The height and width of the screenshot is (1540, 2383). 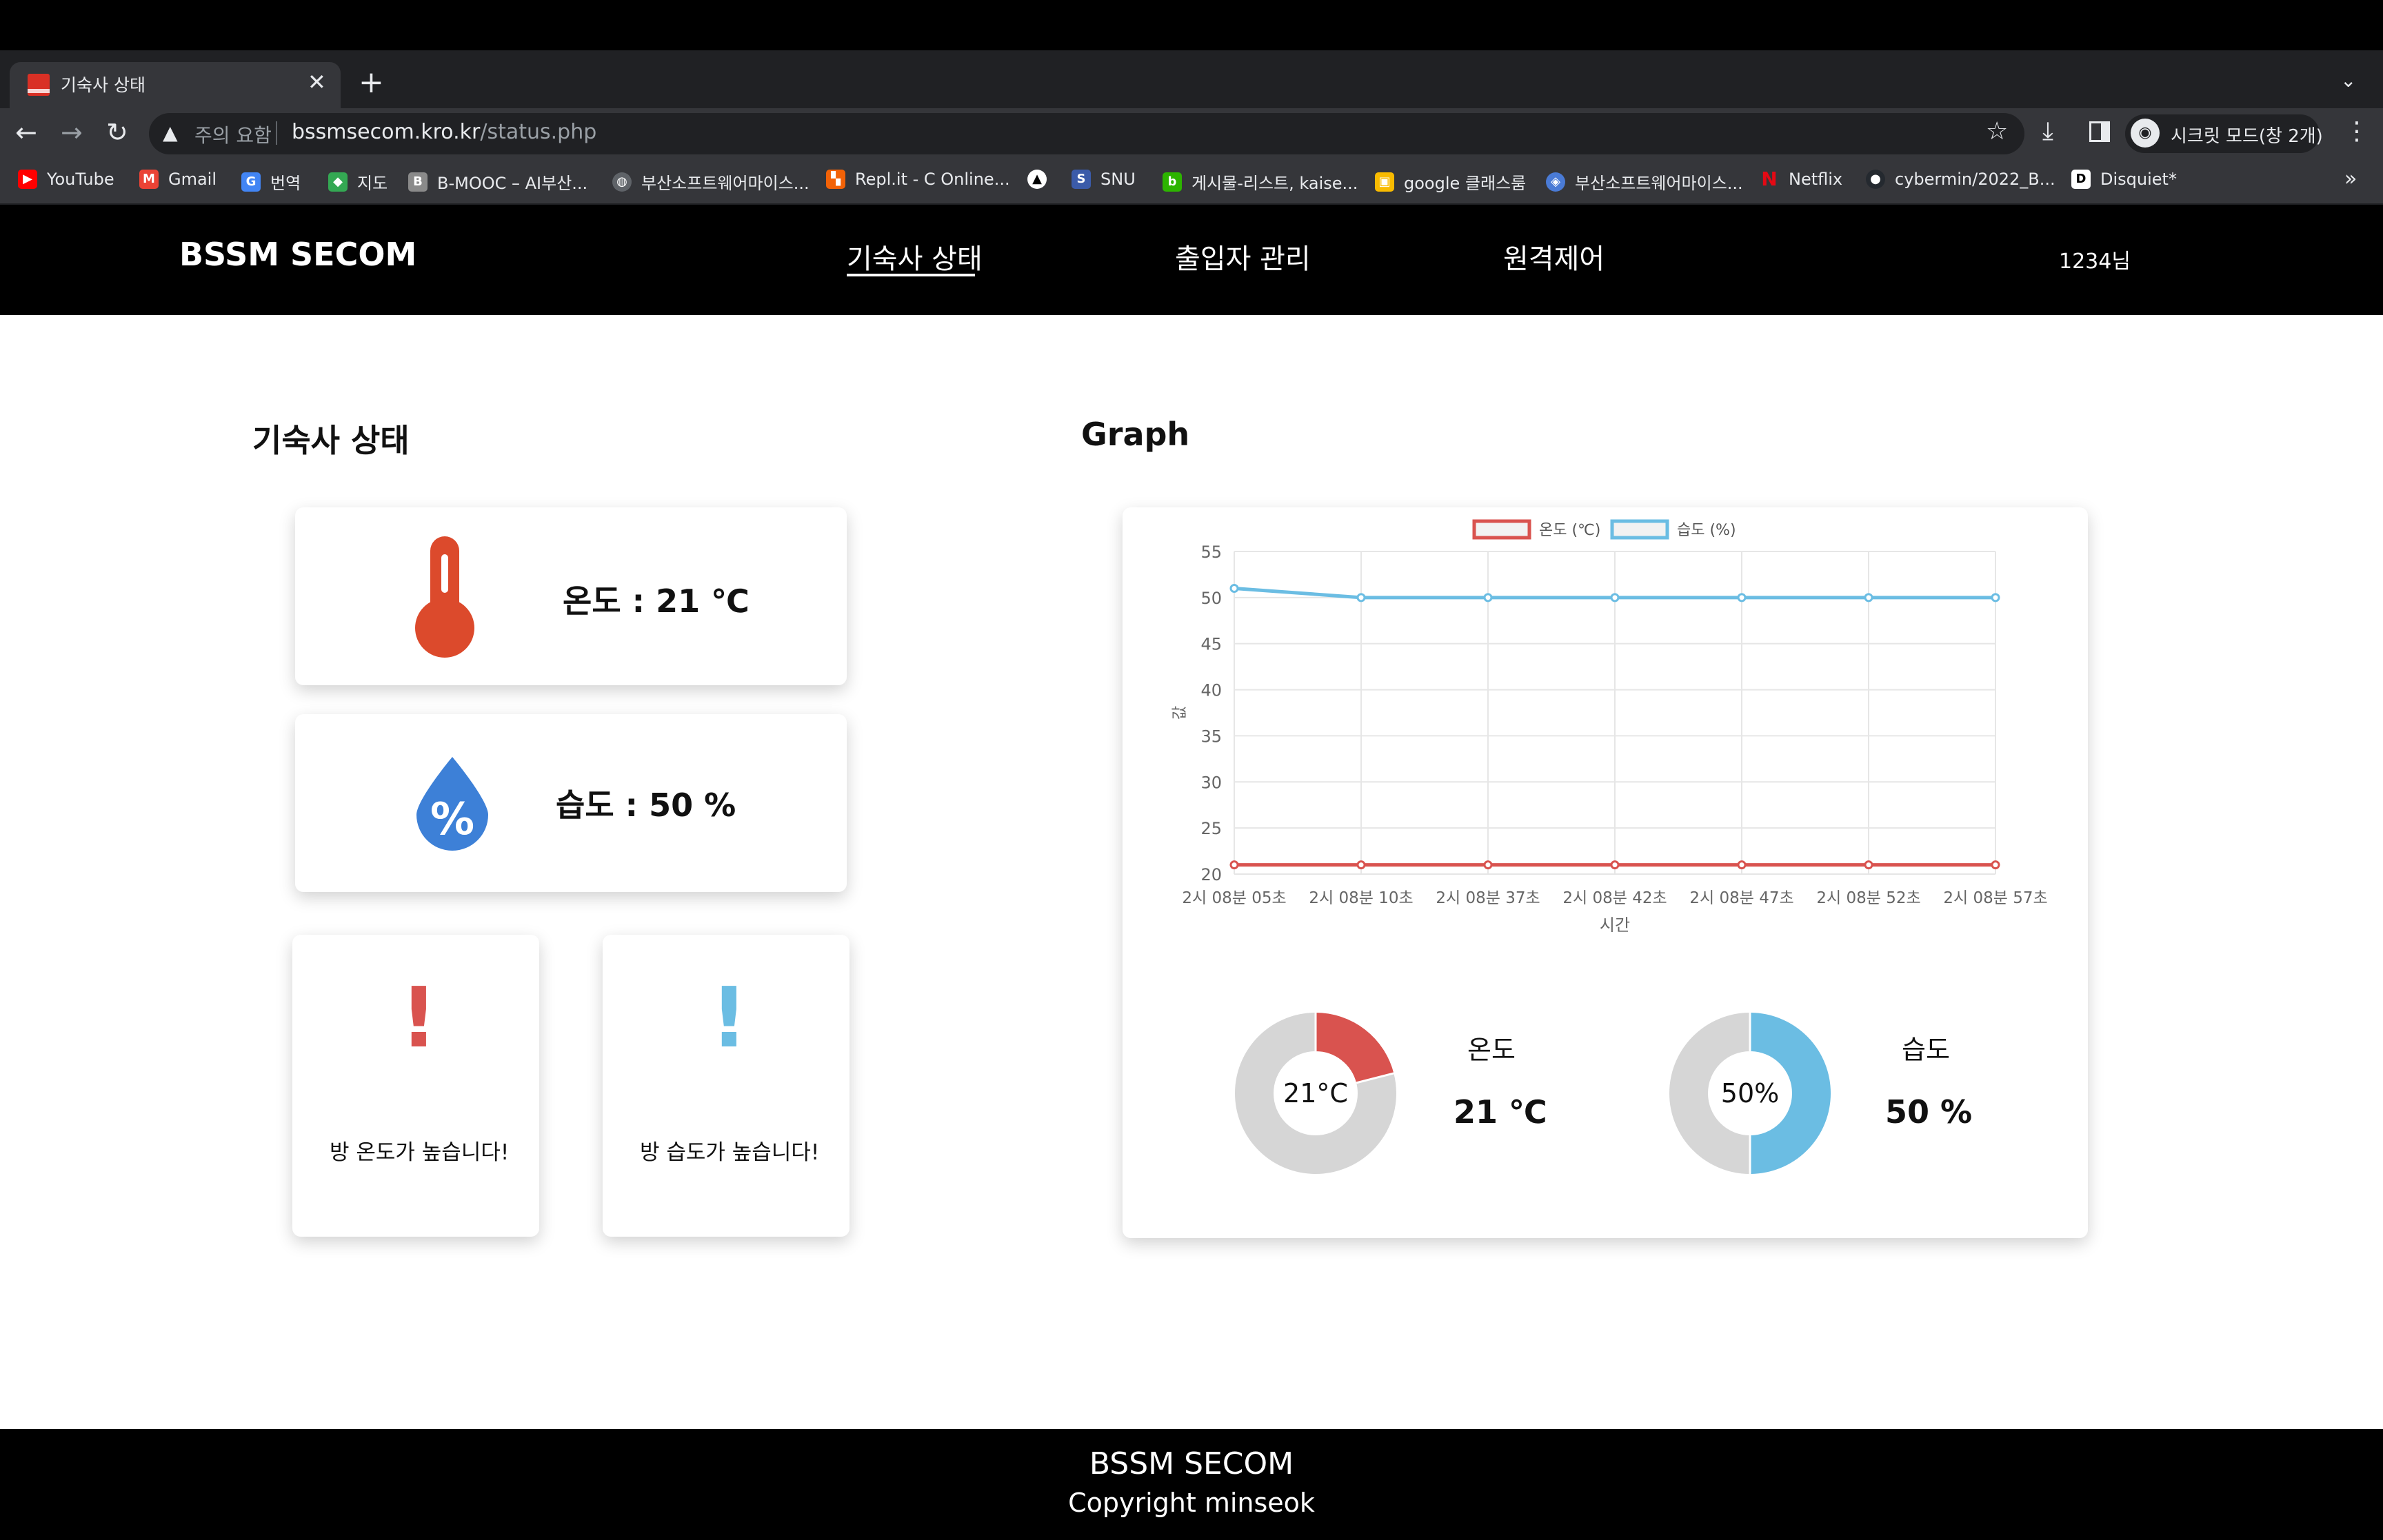 What do you see at coordinates (117, 133) in the screenshot?
I see `reload-icon: ↻` at bounding box center [117, 133].